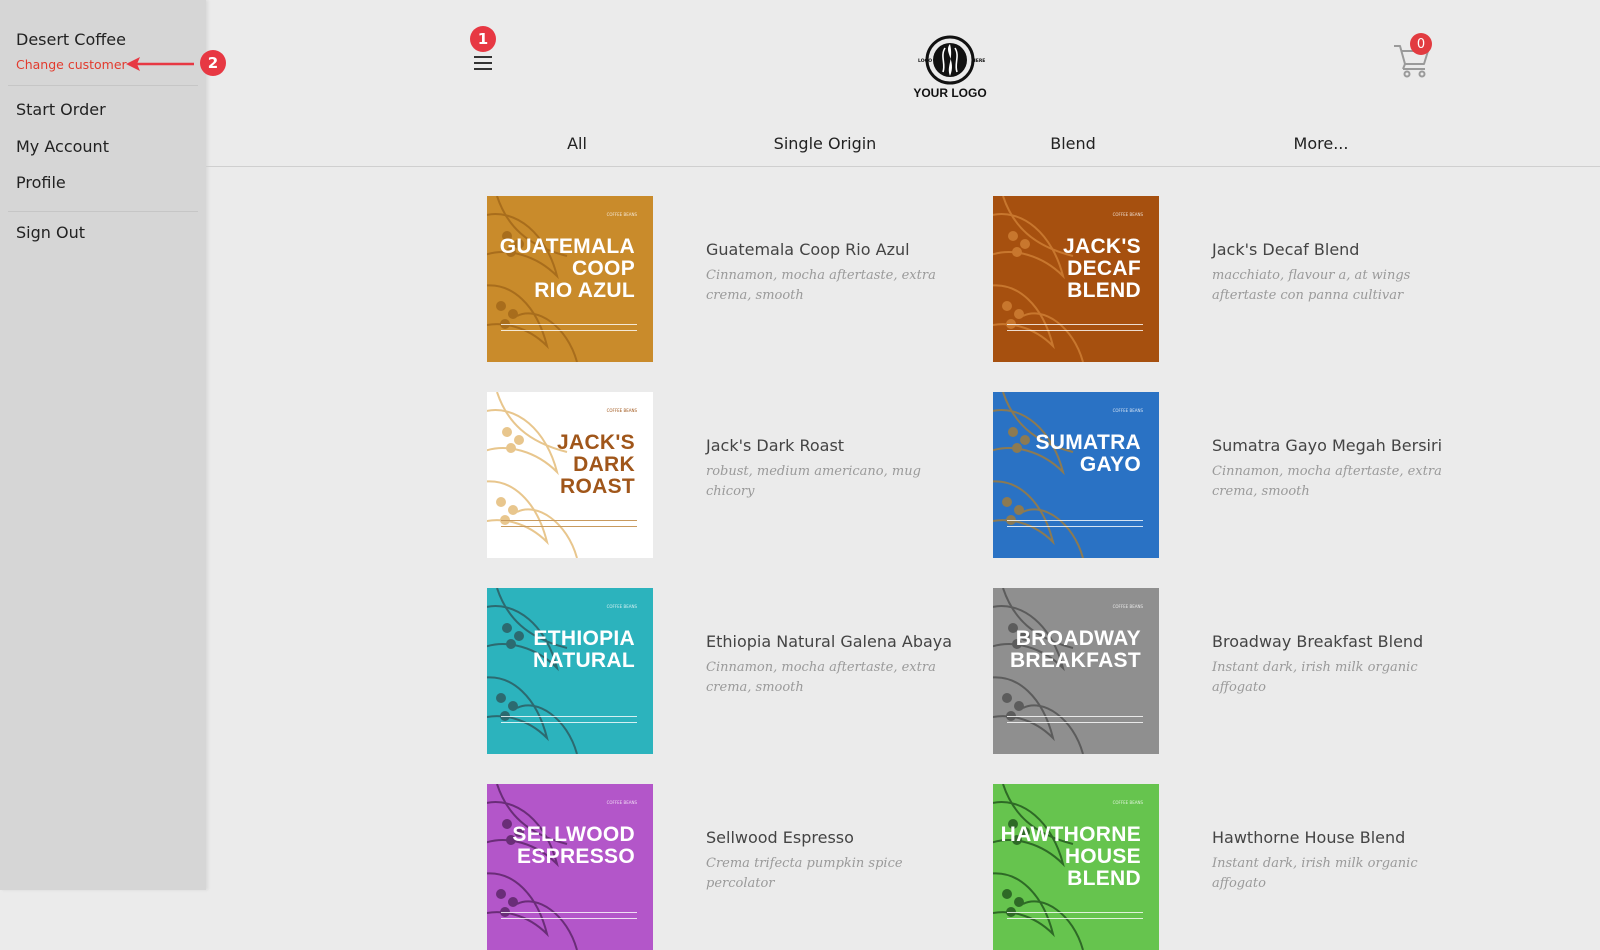 Image resolution: width=1600 pixels, height=950 pixels. Describe the element at coordinates (61, 109) in the screenshot. I see `sidebar-item-start-order: Start Order` at that location.